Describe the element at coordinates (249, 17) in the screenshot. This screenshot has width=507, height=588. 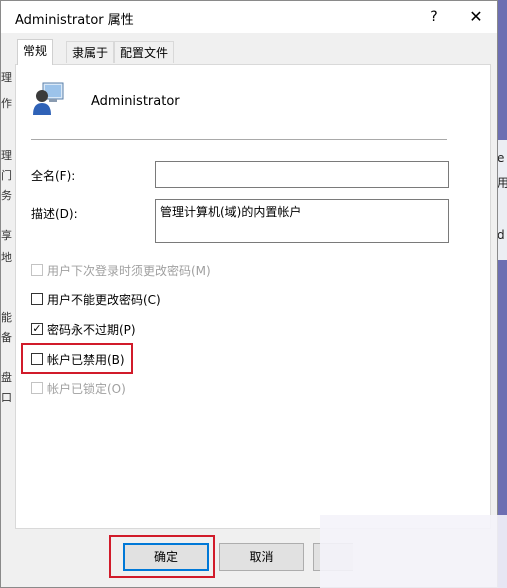
I see `title-bar: Administrator 属性 ? ✕` at that location.